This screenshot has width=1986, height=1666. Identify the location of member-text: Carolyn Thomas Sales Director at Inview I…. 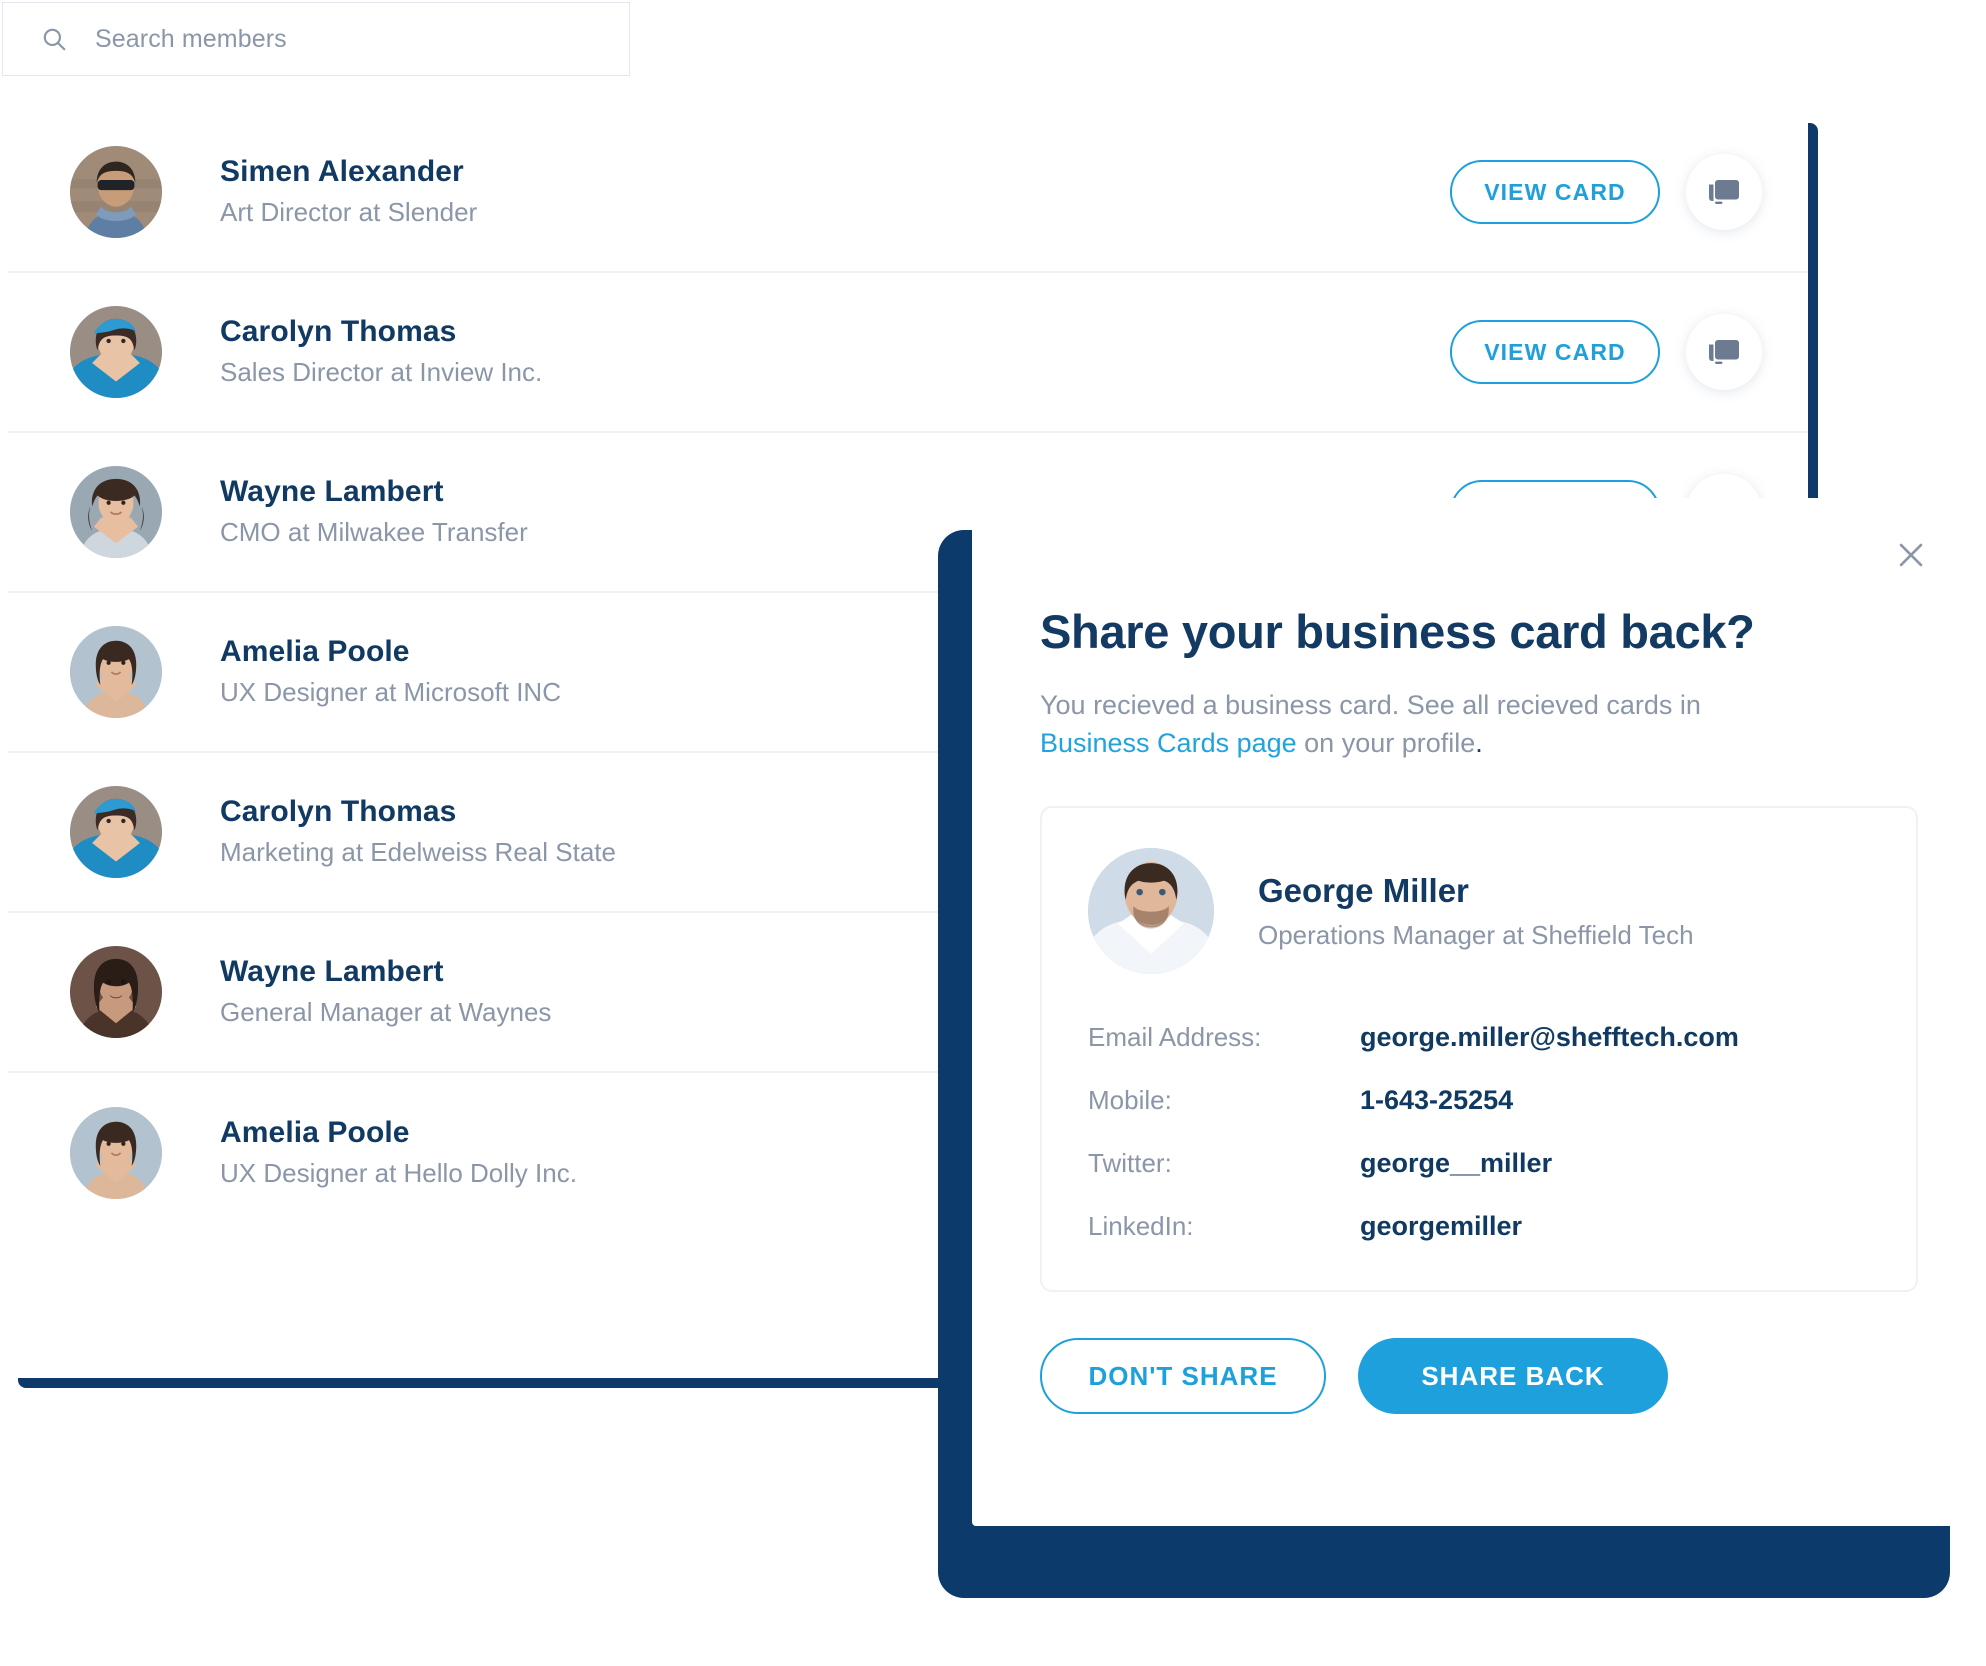
(835, 352).